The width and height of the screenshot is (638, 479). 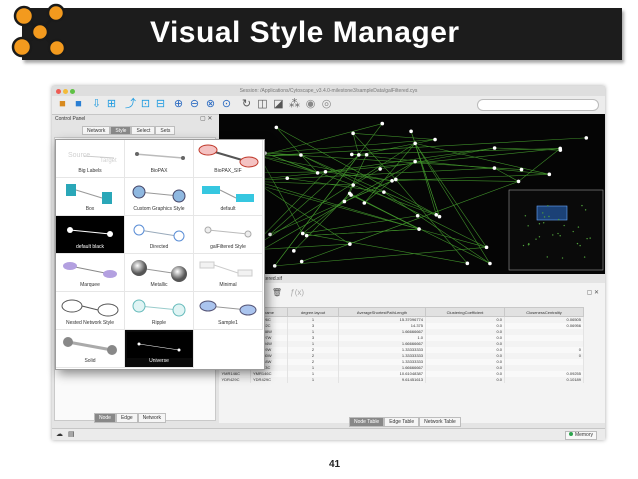 I want to click on import-network-icon: ⇩, so click(x=96, y=104).